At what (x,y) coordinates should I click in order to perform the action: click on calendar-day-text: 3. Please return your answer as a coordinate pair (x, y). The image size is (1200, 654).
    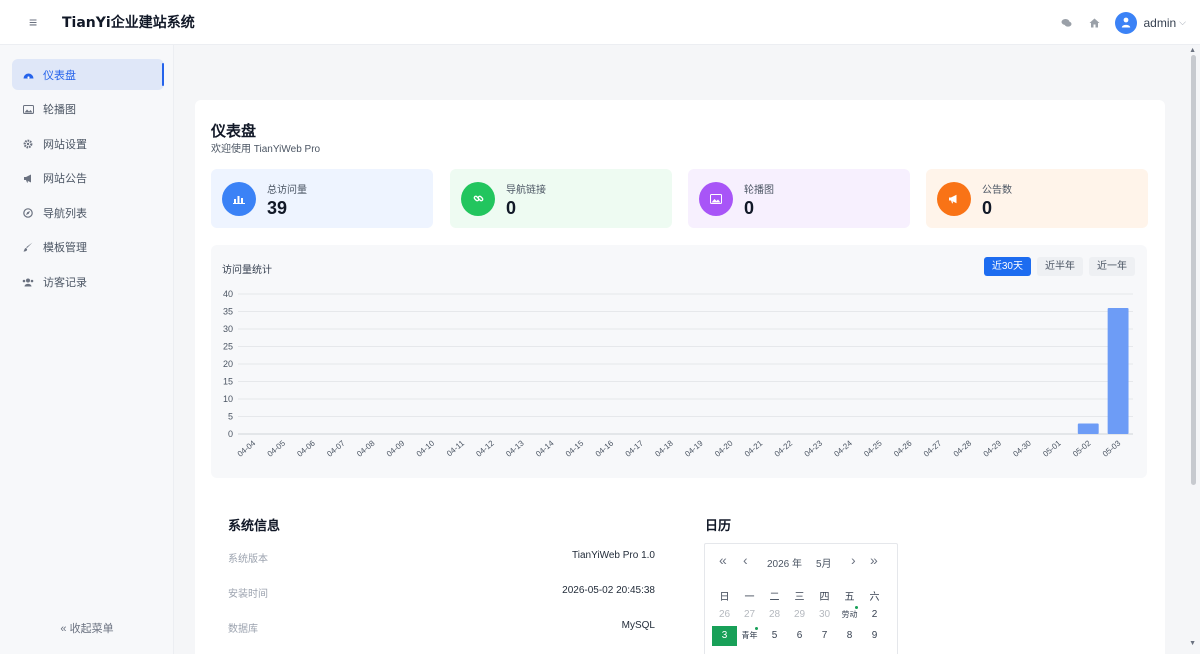
    Looking at the image, I should click on (724, 635).